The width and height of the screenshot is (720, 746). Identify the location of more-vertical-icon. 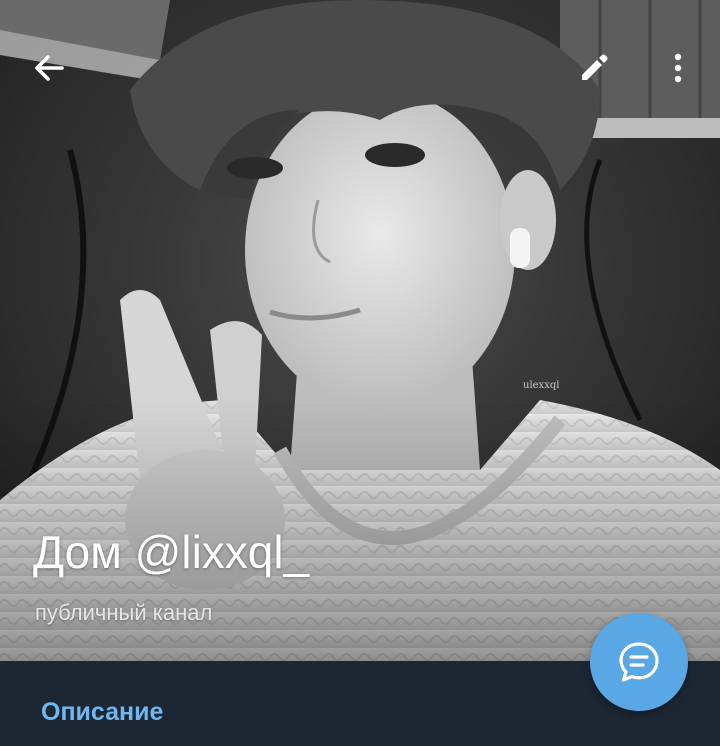
(678, 68).